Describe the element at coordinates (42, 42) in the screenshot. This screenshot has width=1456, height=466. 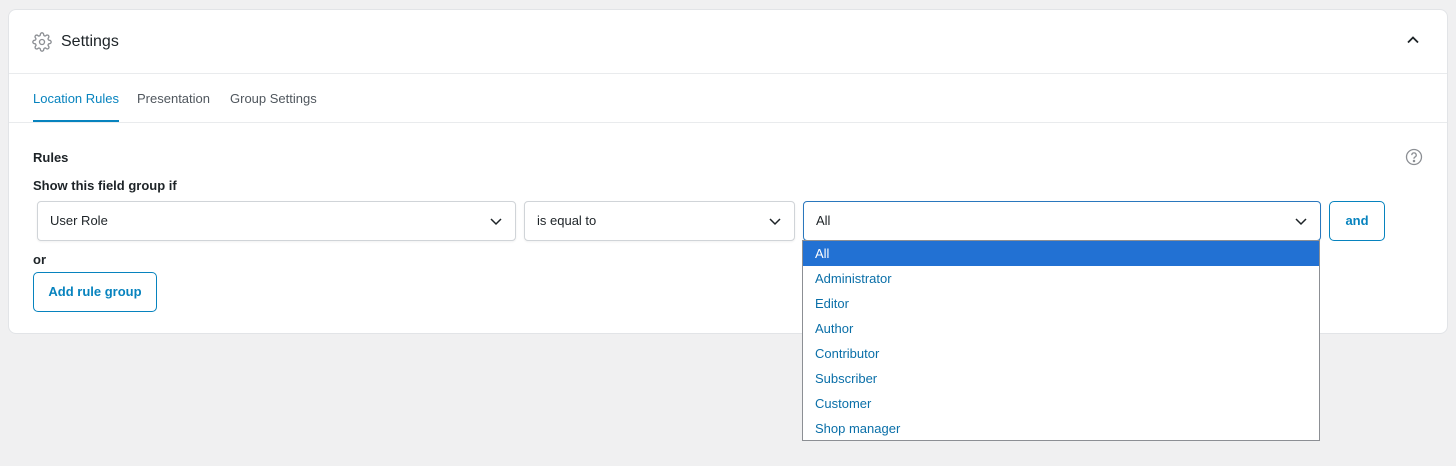
I see `gear-icon` at that location.